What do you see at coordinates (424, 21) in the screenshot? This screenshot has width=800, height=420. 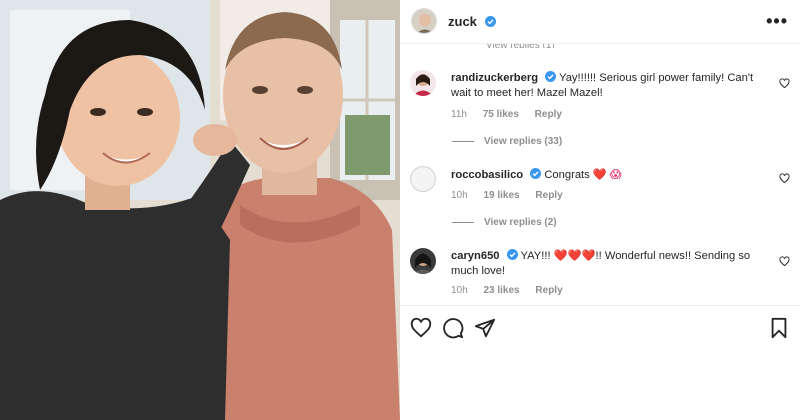 I see `author-avatar` at bounding box center [424, 21].